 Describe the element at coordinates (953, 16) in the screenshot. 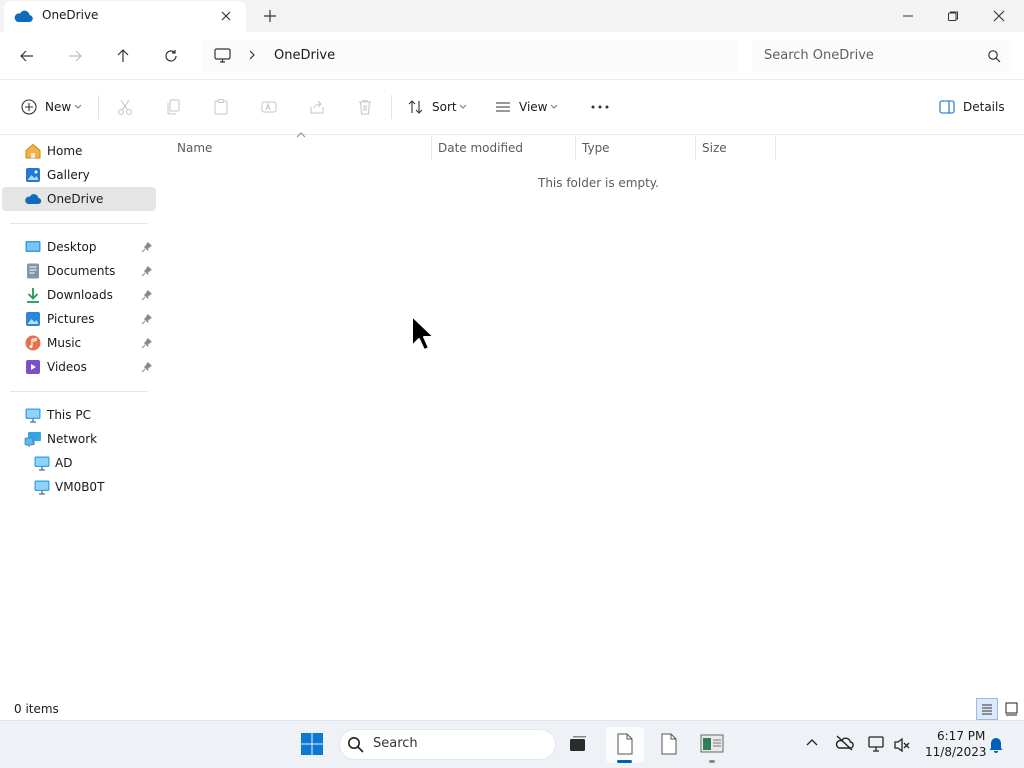

I see `restore-button` at that location.